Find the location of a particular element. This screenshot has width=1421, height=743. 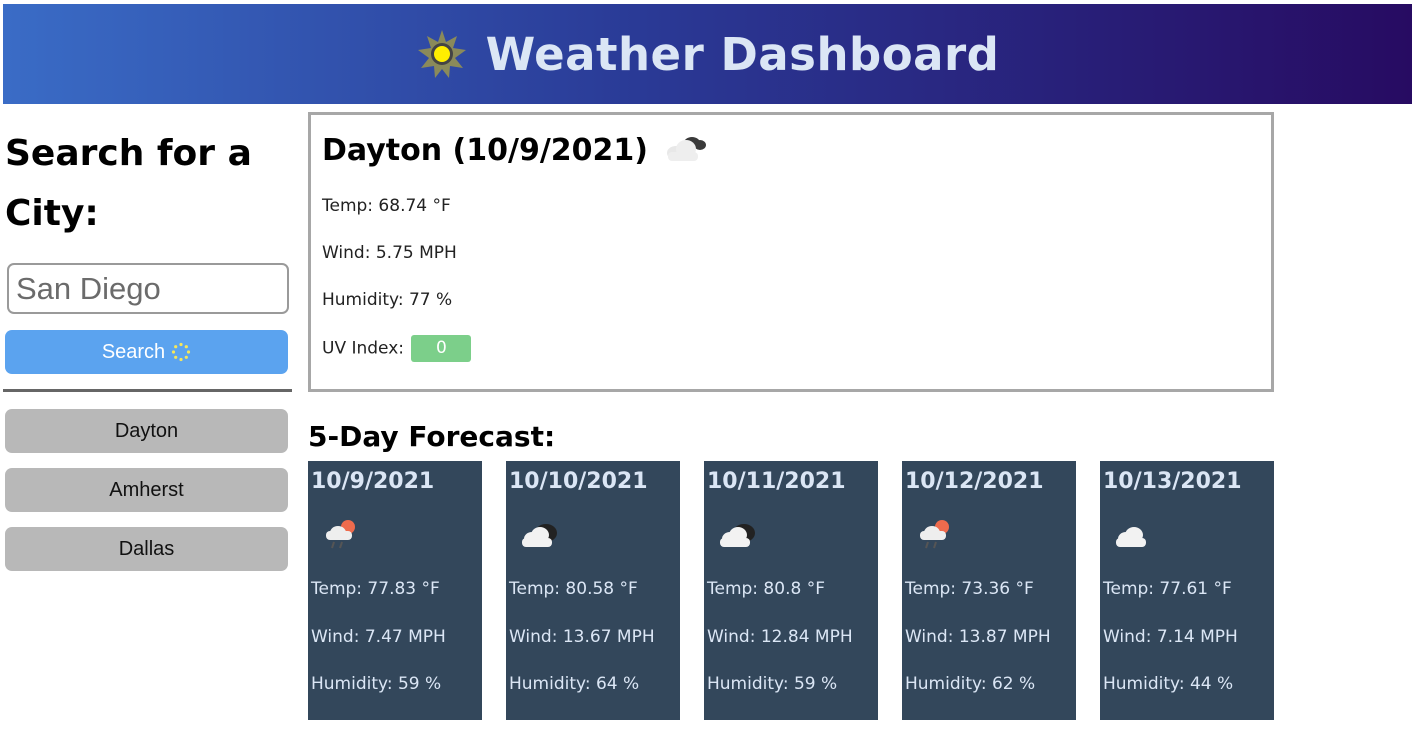

forecast-humidity: Humidity: 64 % is located at coordinates (574, 684).